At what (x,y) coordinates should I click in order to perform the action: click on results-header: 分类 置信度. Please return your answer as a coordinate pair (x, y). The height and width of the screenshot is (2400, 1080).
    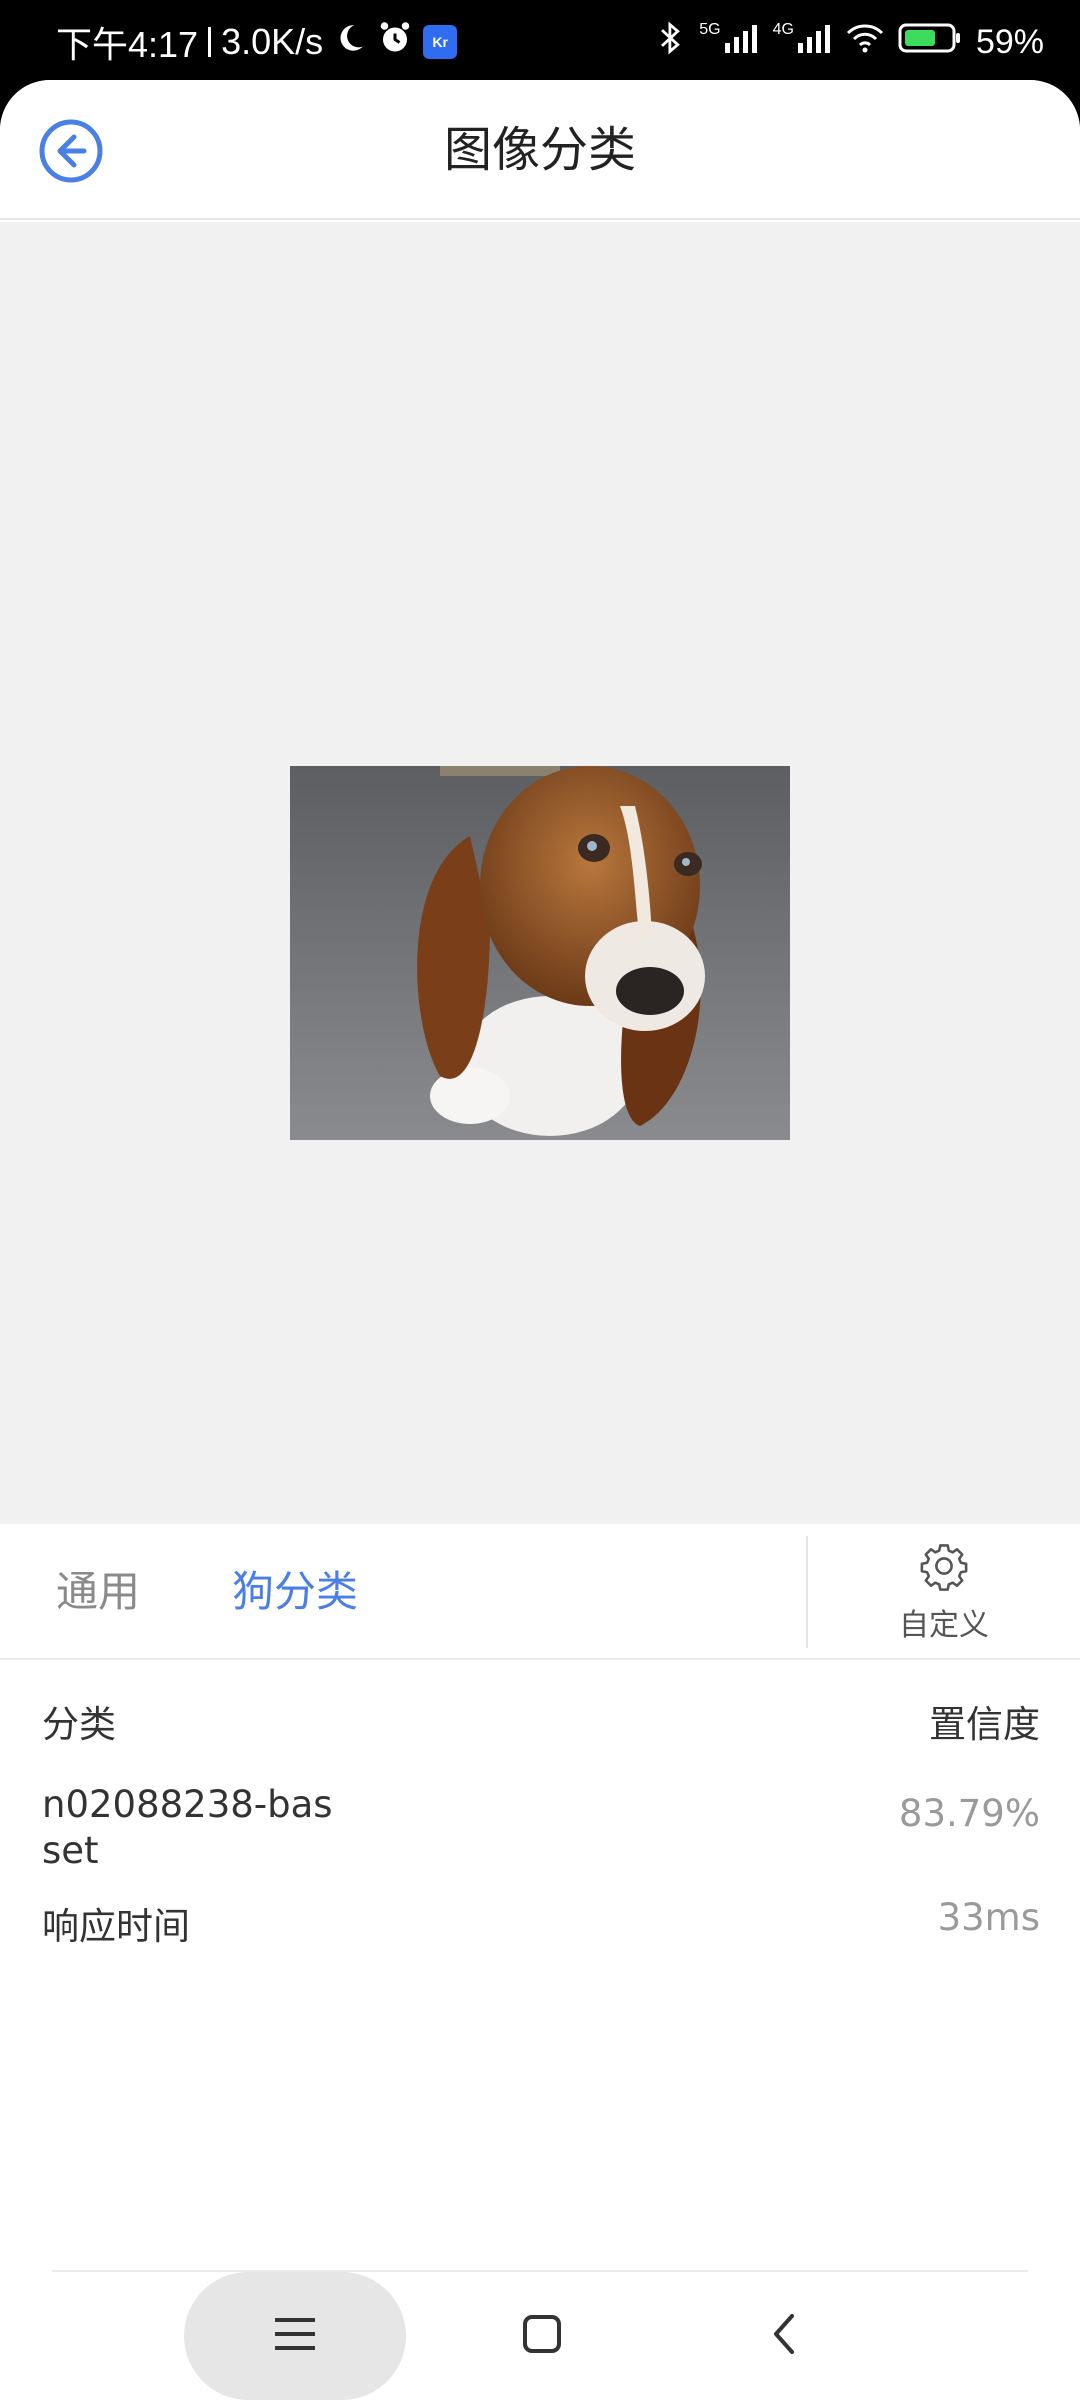
    Looking at the image, I should click on (540, 1717).